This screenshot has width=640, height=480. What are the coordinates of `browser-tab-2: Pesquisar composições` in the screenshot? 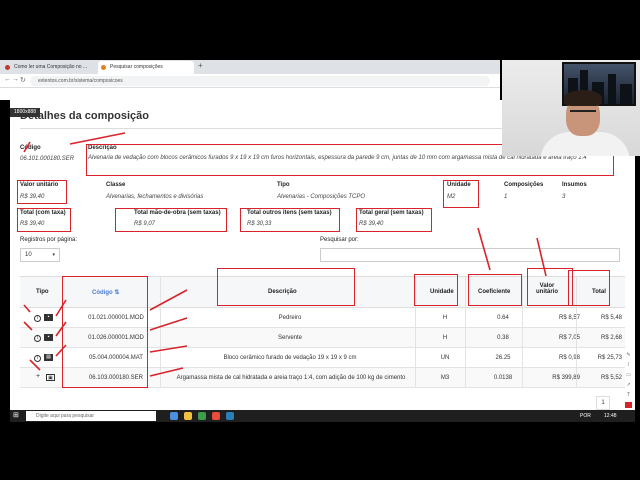 It's located at (146, 67).